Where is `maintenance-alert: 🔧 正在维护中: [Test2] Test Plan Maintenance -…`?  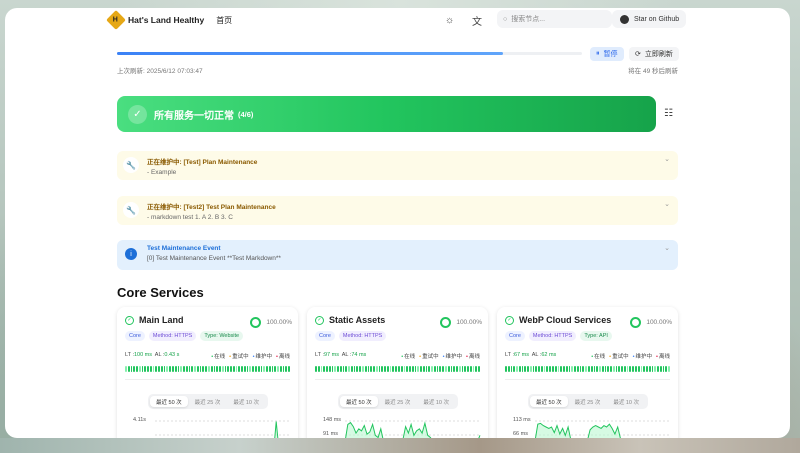
maintenance-alert: 🔧 正在维护中: [Test2] Test Plan Maintenance -… is located at coordinates (397, 210).